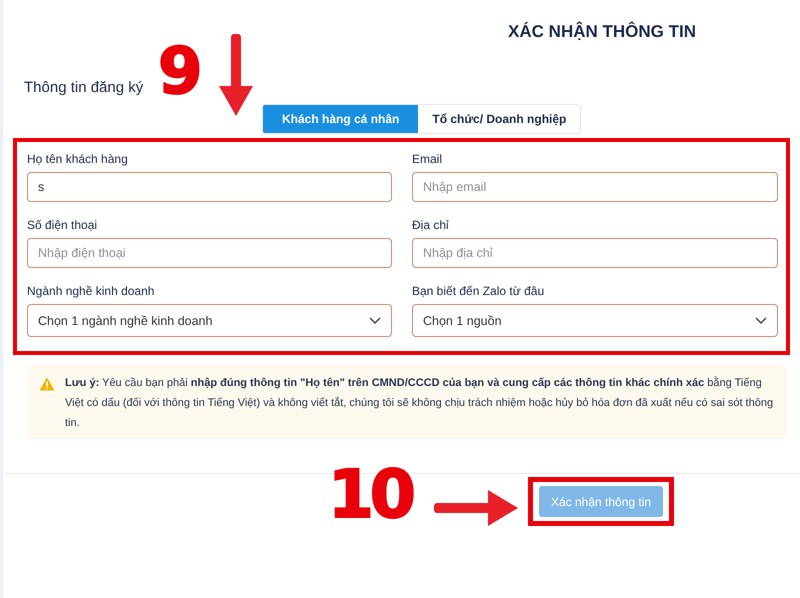 Image resolution: width=800 pixels, height=598 pixels. What do you see at coordinates (62, 225) in the screenshot?
I see `field-label: Số điện thoại` at bounding box center [62, 225].